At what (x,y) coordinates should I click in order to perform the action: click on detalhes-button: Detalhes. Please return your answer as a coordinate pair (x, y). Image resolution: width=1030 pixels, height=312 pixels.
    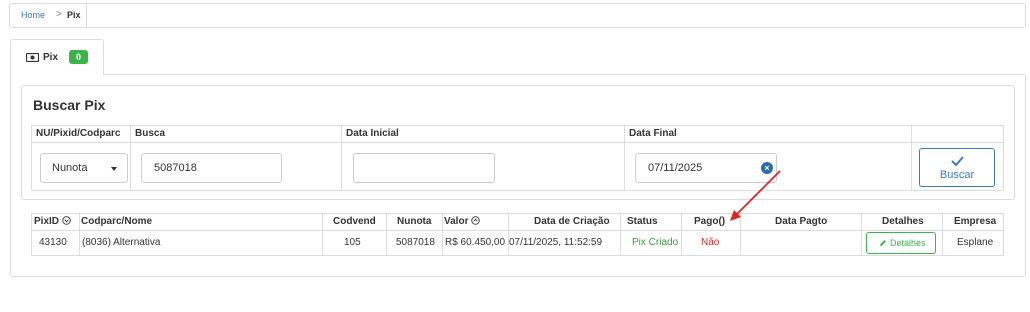
    Looking at the image, I should click on (901, 243).